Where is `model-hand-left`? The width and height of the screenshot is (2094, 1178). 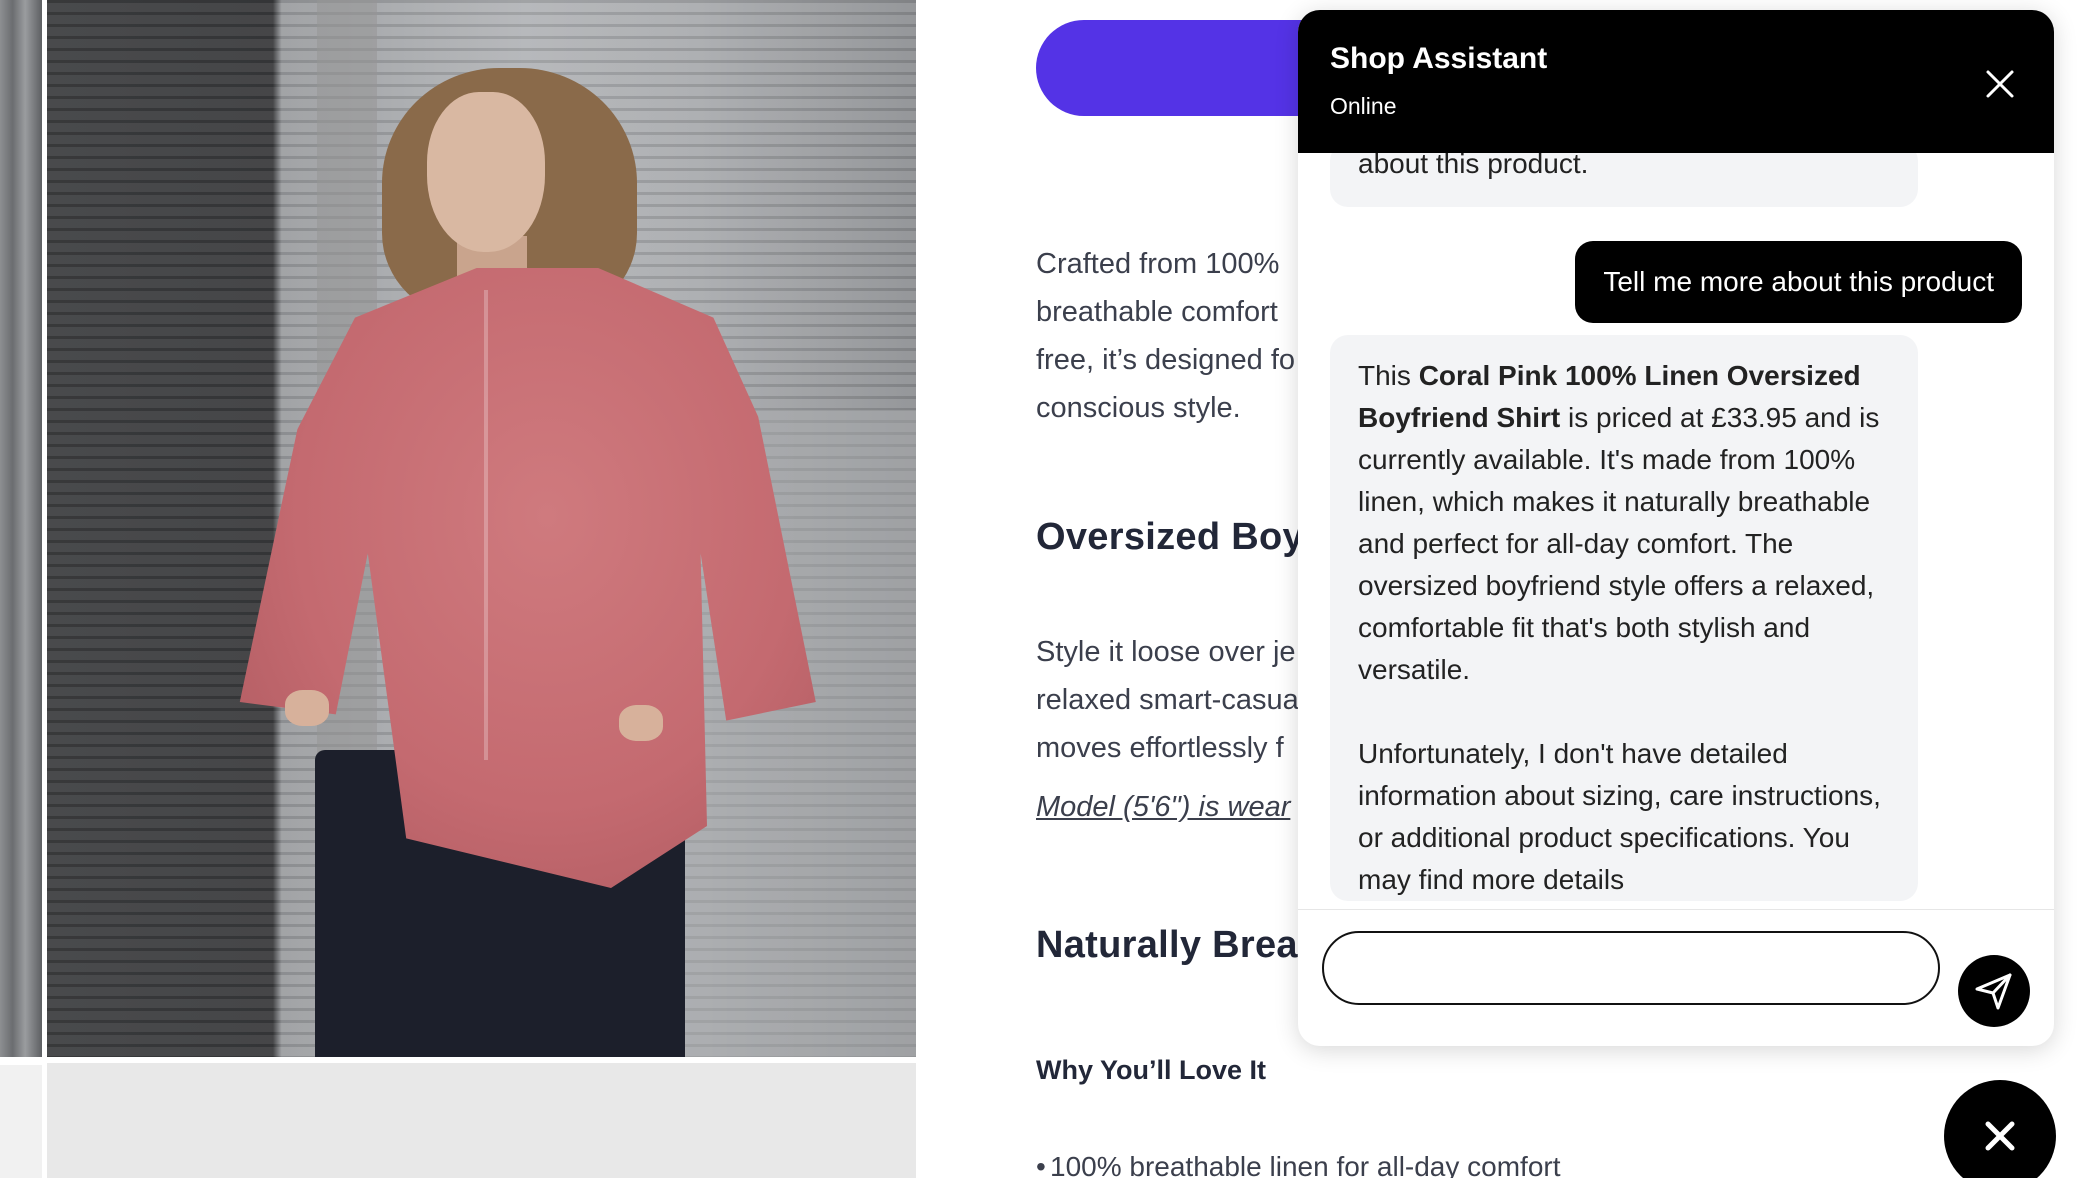 model-hand-left is located at coordinates (307, 708).